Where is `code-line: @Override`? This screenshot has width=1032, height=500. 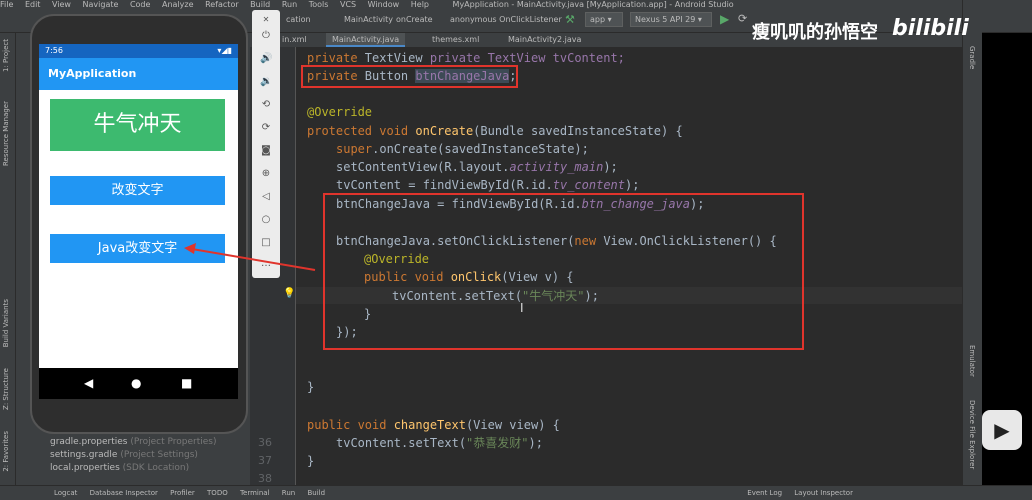 code-line: @Override is located at coordinates (340, 112).